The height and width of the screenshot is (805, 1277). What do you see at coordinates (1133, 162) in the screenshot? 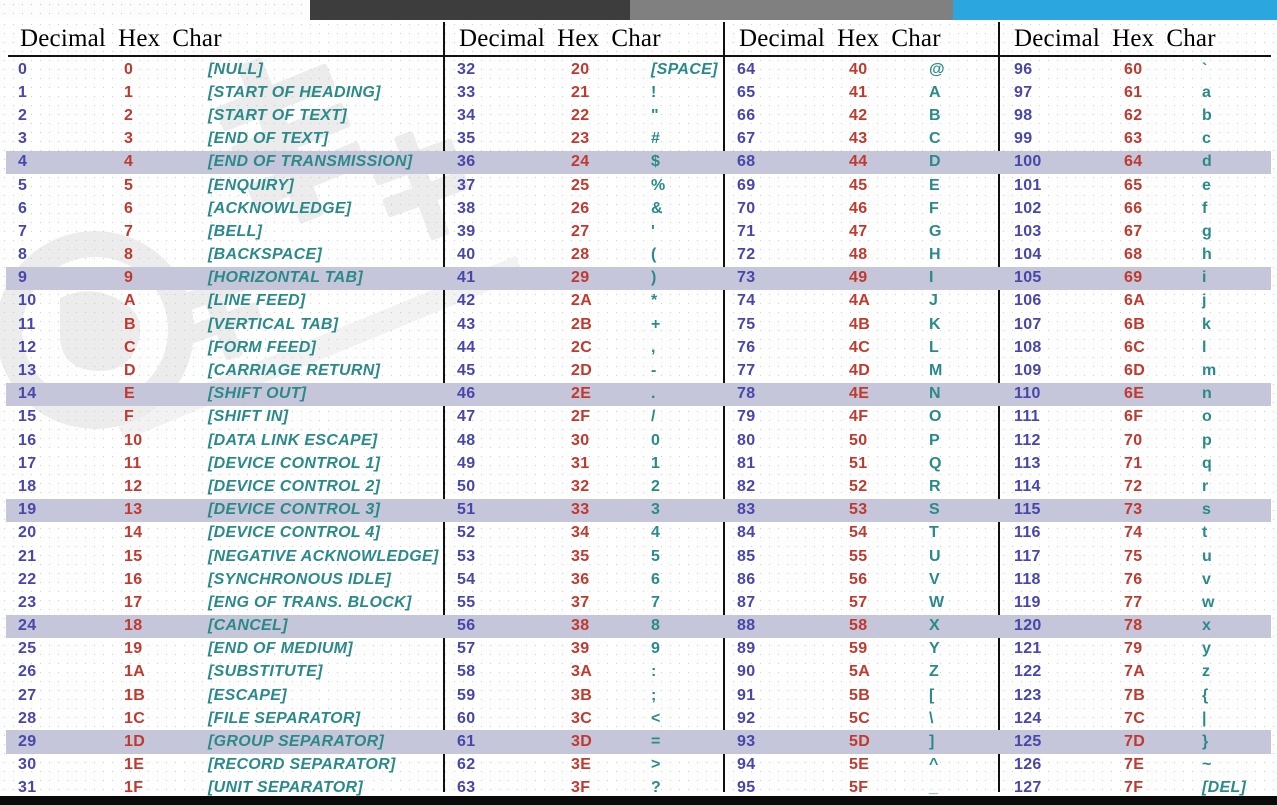
I see `cell-hex: 64` at bounding box center [1133, 162].